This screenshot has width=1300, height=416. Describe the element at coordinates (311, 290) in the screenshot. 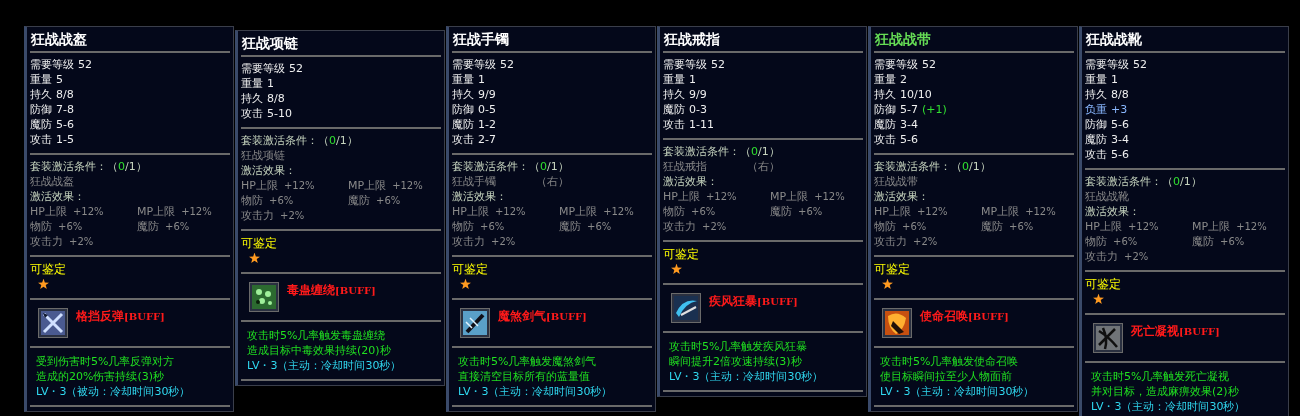

I see `skill-name: 毒蛊缠绕` at that location.